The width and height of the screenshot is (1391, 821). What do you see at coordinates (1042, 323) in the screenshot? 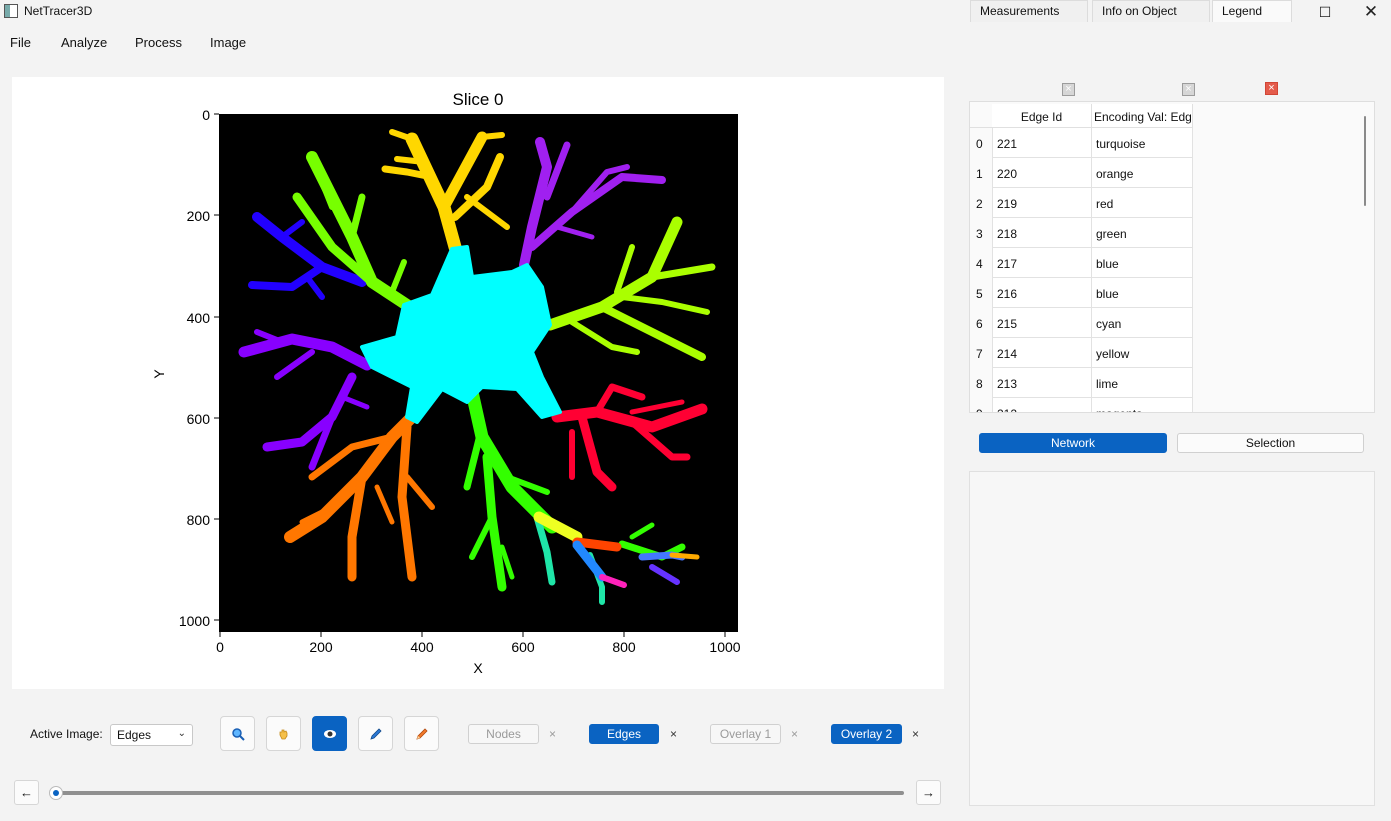
I see `edge-id-cell: 215` at bounding box center [1042, 323].